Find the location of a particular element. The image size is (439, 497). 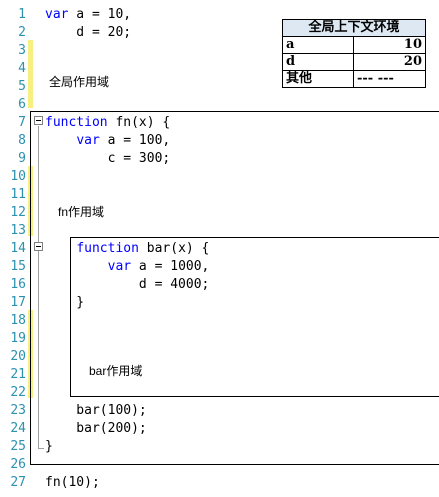

line-number: 16 is located at coordinates (18, 284).